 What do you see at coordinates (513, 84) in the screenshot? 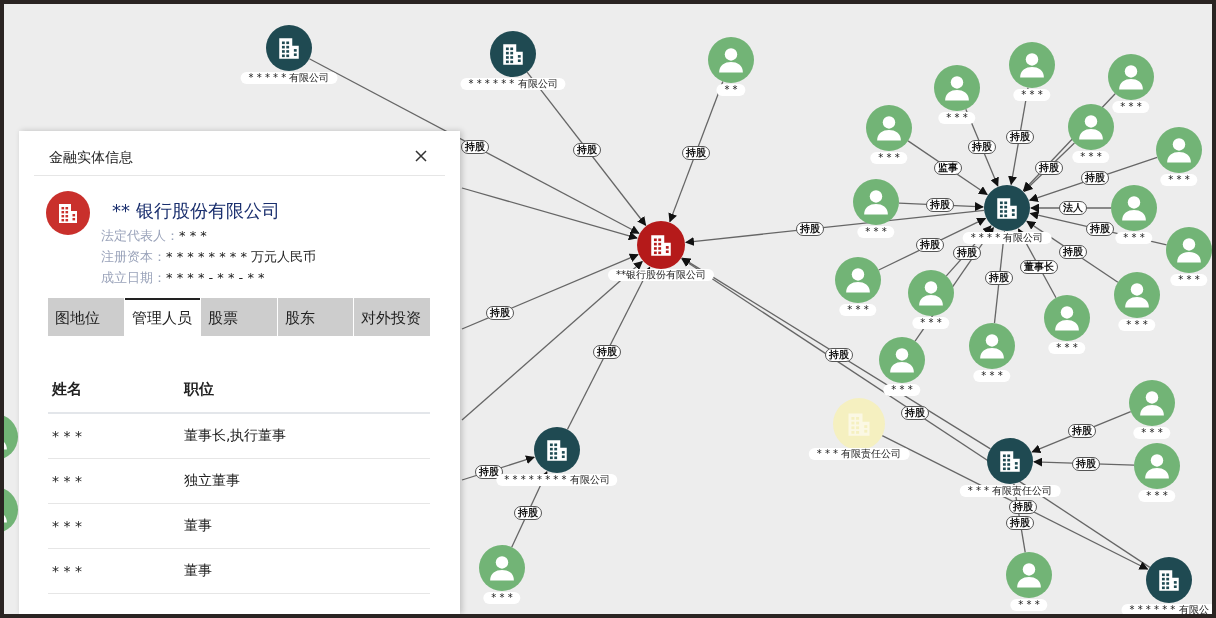
I see `node-label: * * * * * * 有限公司` at bounding box center [513, 84].